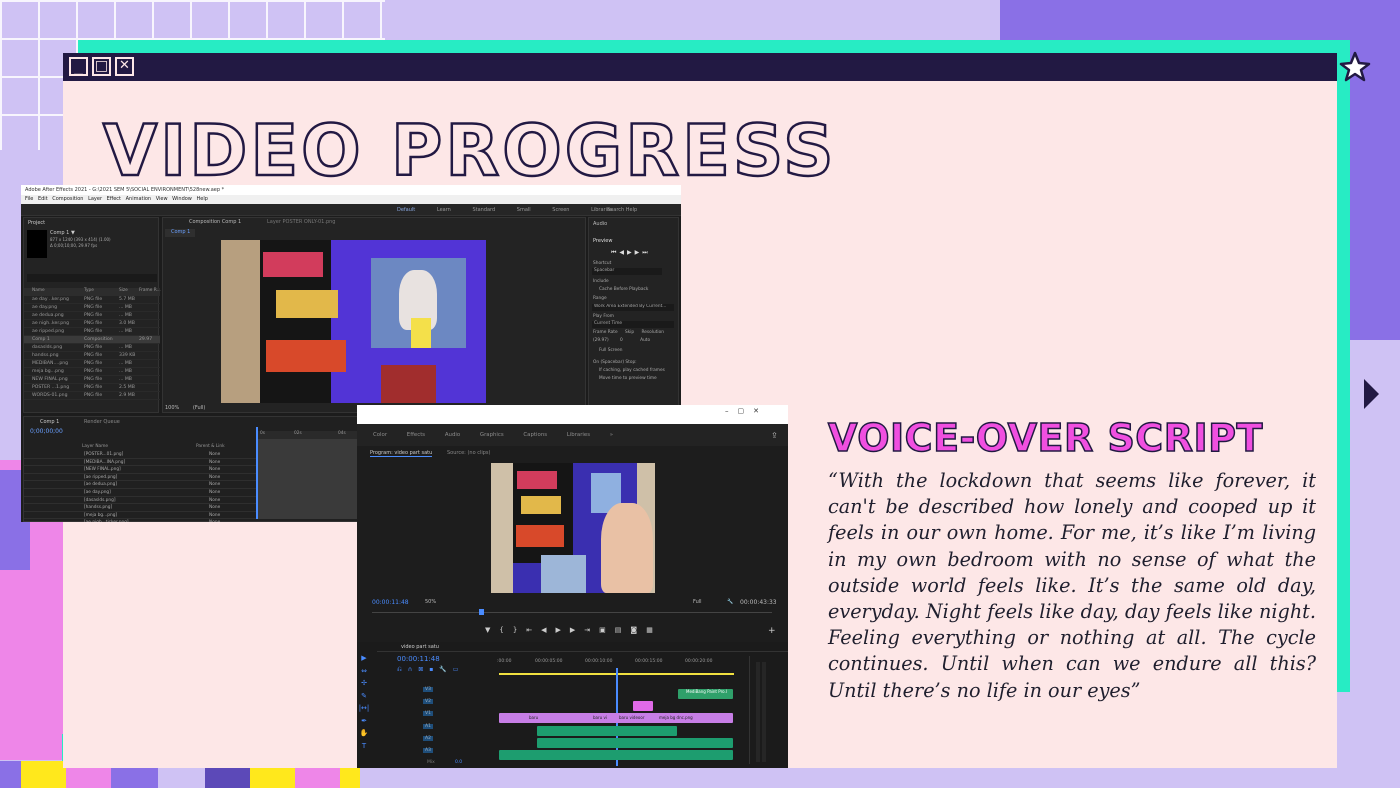  Describe the element at coordinates (622, 210) in the screenshot. I see `ae-search-help: Search Help` at that location.